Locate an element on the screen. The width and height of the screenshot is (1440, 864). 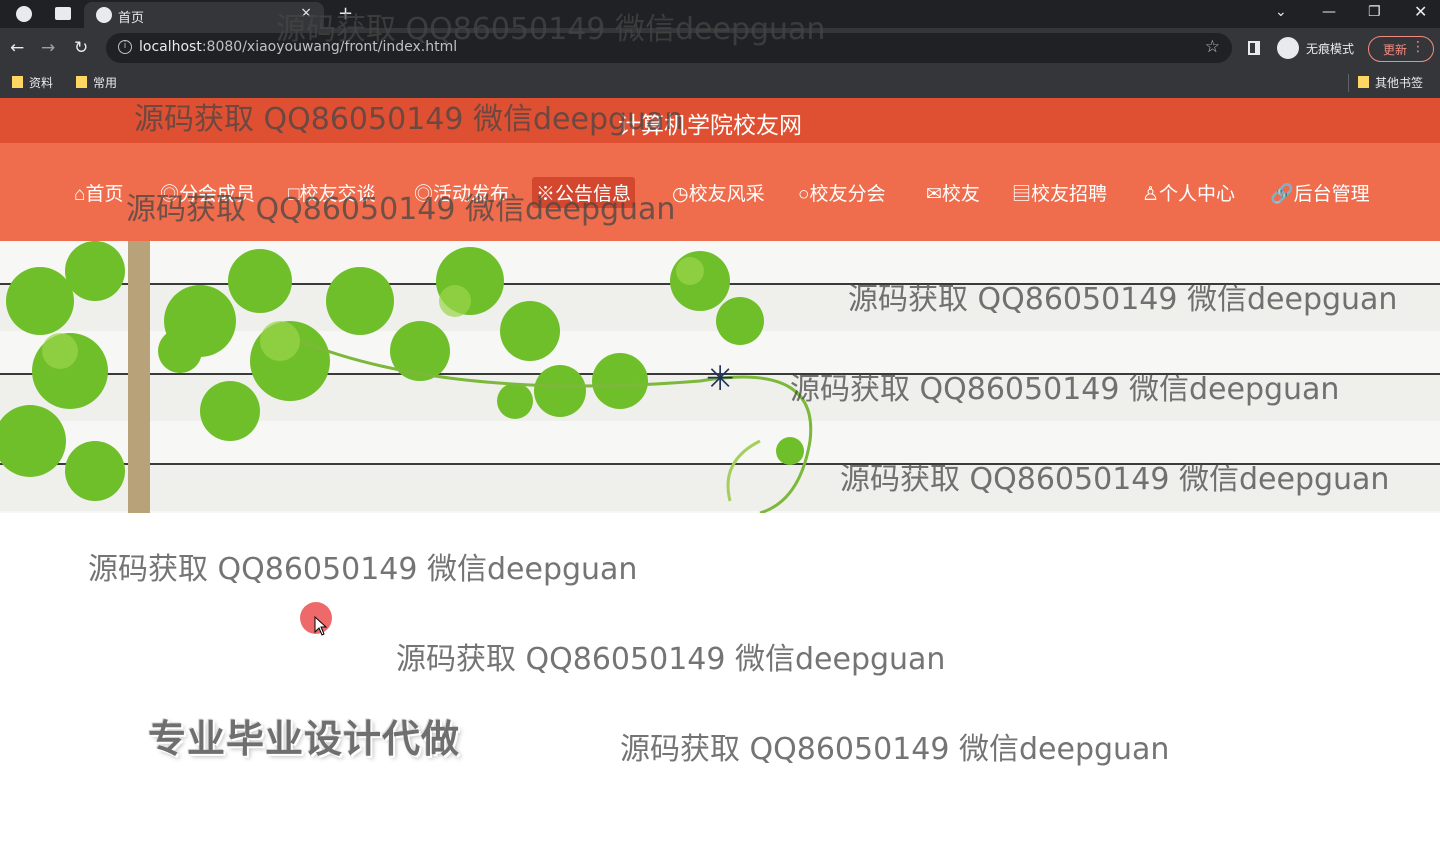
nav-label: 后台管理 is located at coordinates (1331, 194).